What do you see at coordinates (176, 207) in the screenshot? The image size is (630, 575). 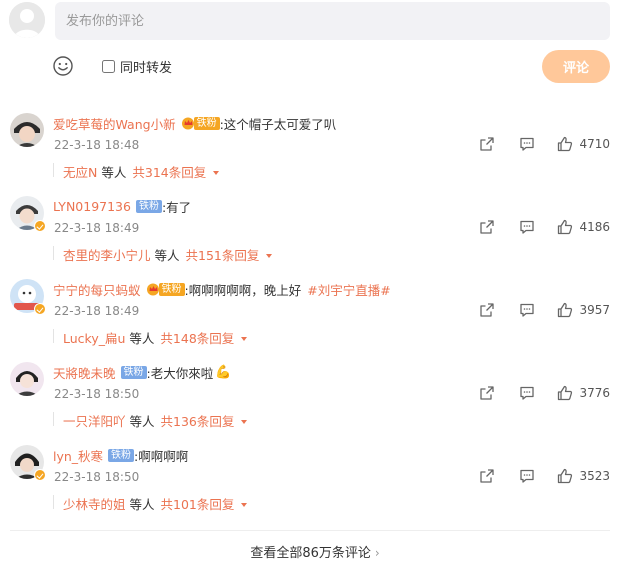 I see `comment-text: :有了` at bounding box center [176, 207].